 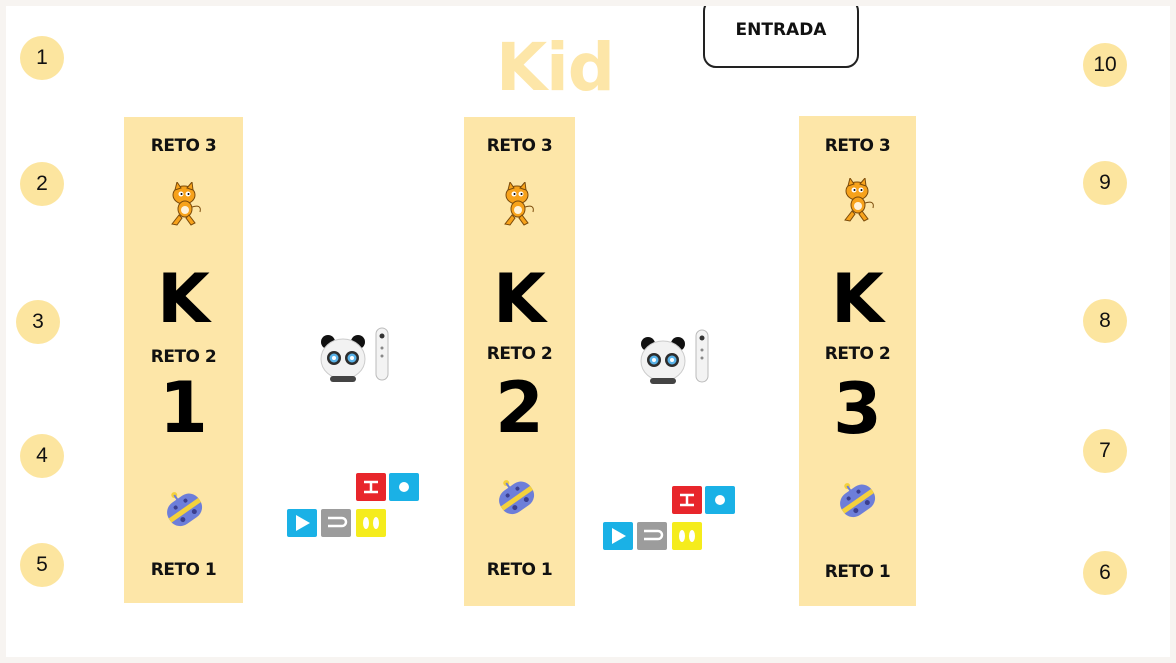 What do you see at coordinates (1105, 573) in the screenshot?
I see `number-circle-6: 6` at bounding box center [1105, 573].